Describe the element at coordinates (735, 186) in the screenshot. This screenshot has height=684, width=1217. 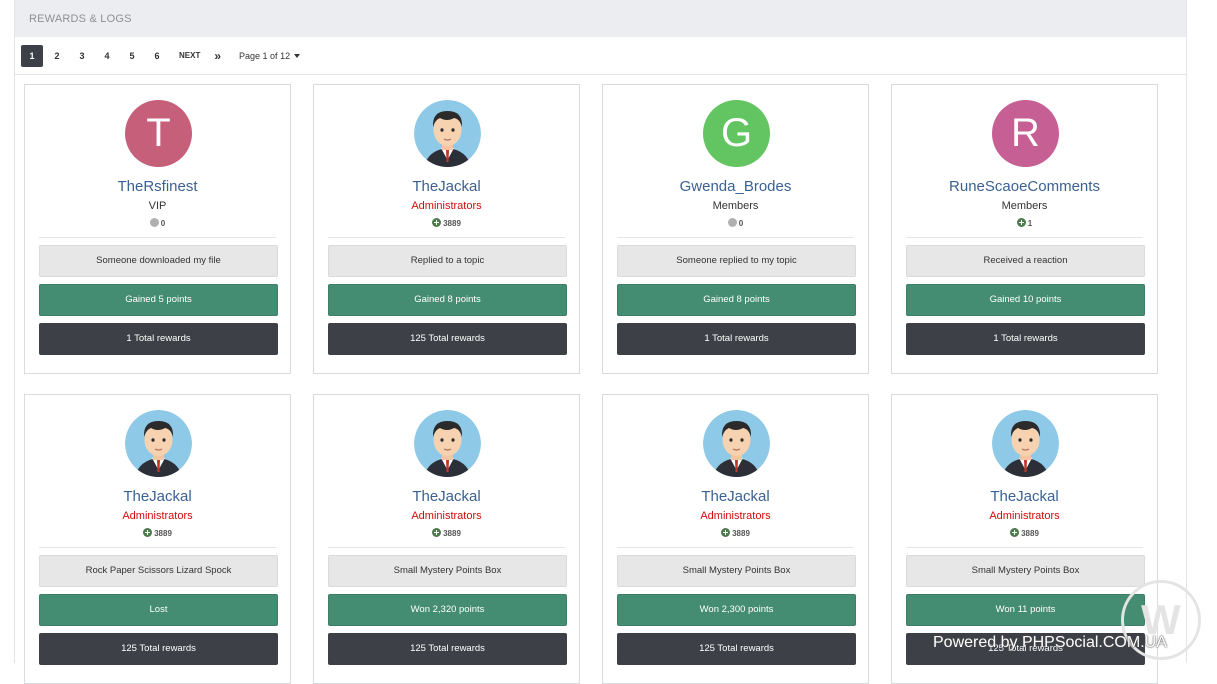
I see `username-link: Gwenda_Brodes` at that location.